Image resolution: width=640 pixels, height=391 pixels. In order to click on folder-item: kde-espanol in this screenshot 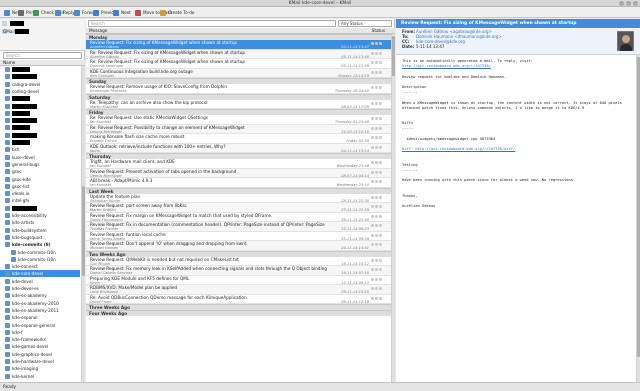, I will do `click(40, 317)`.